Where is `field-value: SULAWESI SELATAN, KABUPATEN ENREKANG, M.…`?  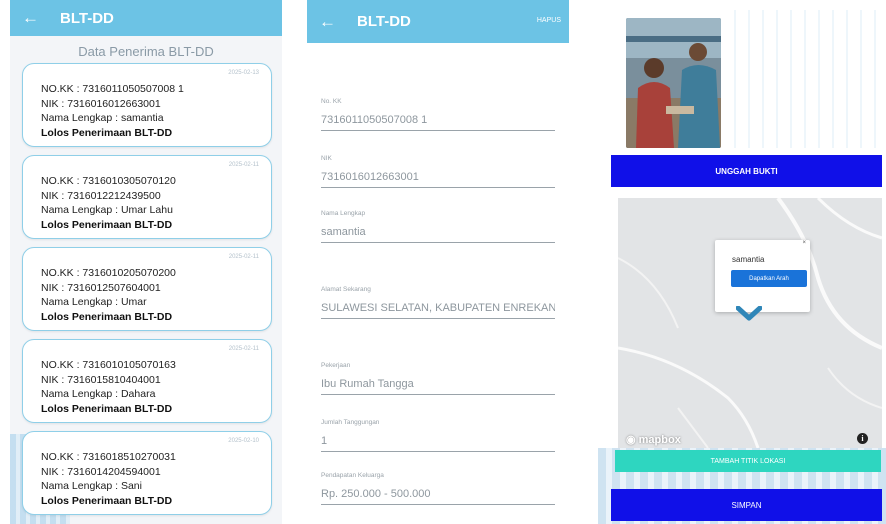
field-value: SULAWESI SELATAN, KABUPATEN ENREKANG, M.… is located at coordinates (438, 306).